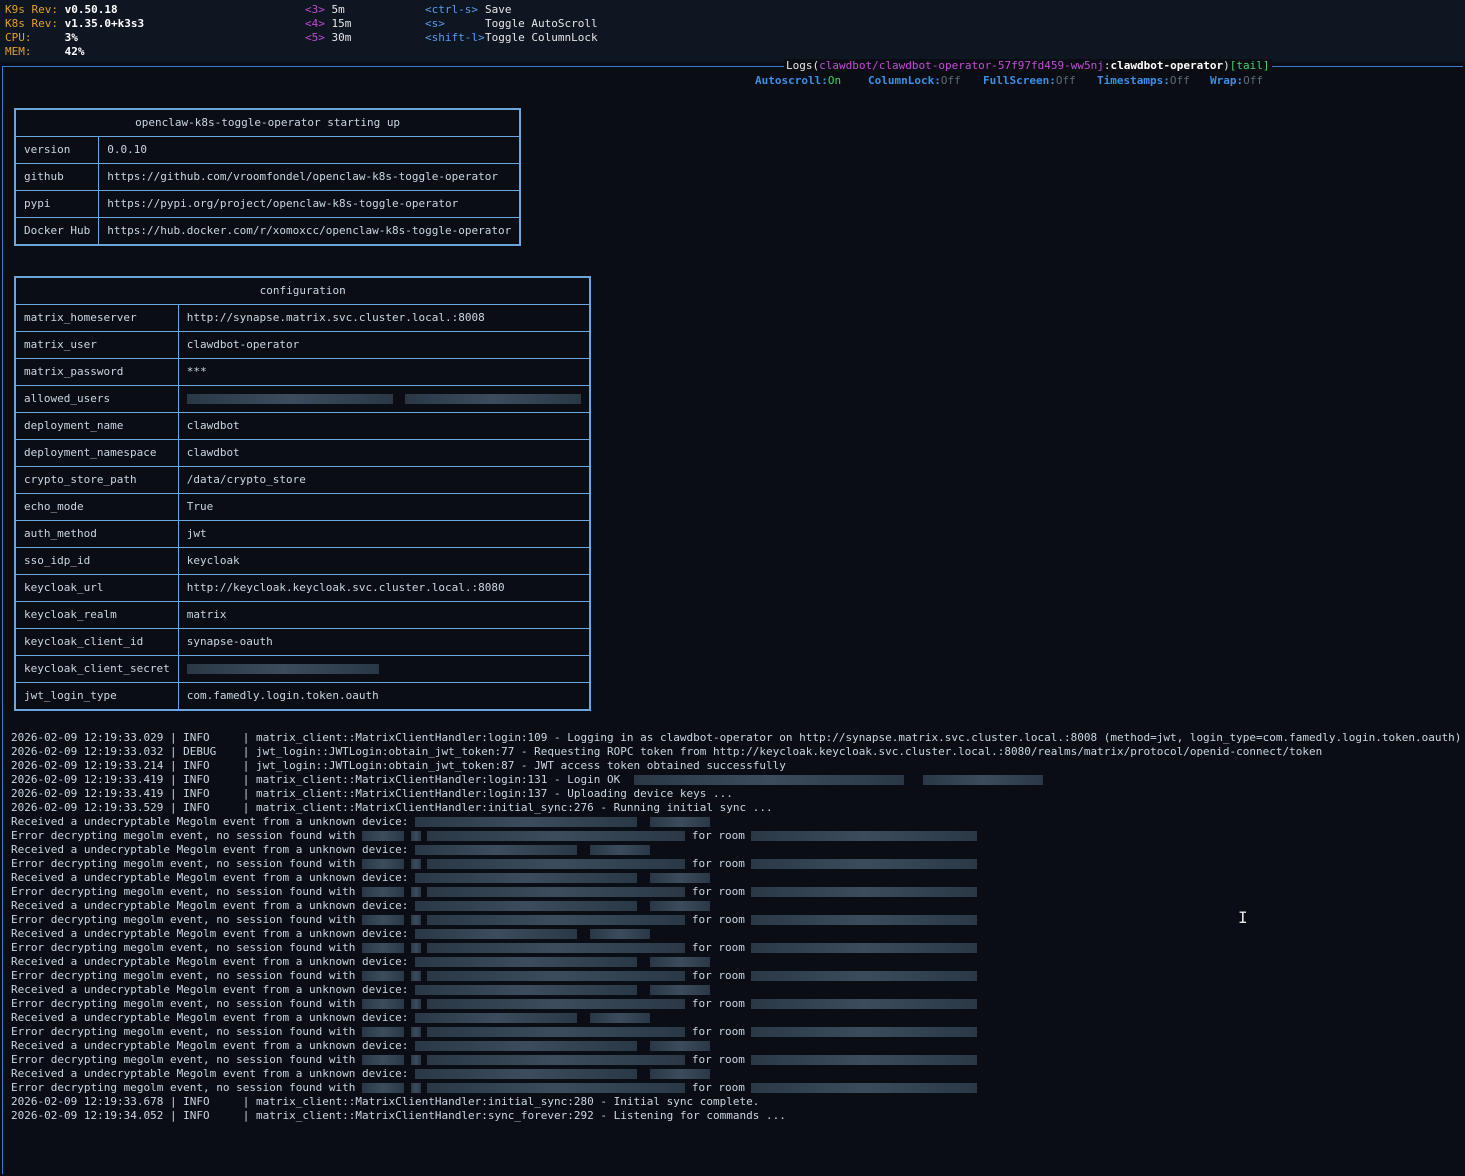 The image size is (1465, 1176). What do you see at coordinates (384, 696) in the screenshot?
I see `cell-value: com.famedly.login.token.oauth` at bounding box center [384, 696].